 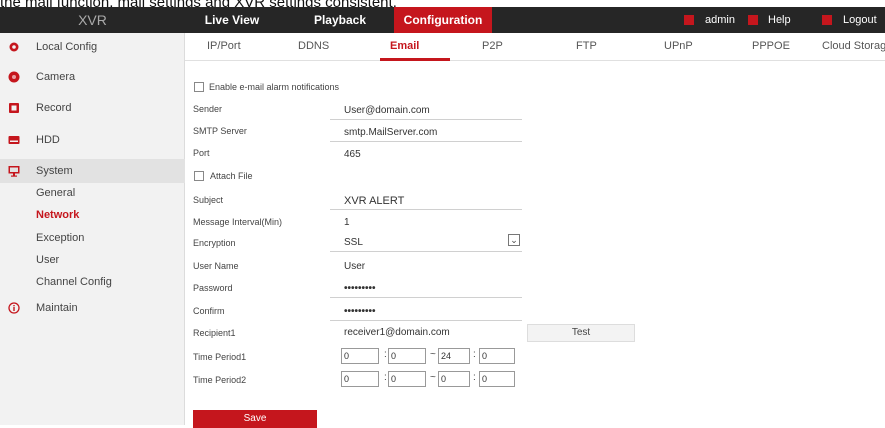 I want to click on confirm-label: Confirm, so click(x=209, y=311).